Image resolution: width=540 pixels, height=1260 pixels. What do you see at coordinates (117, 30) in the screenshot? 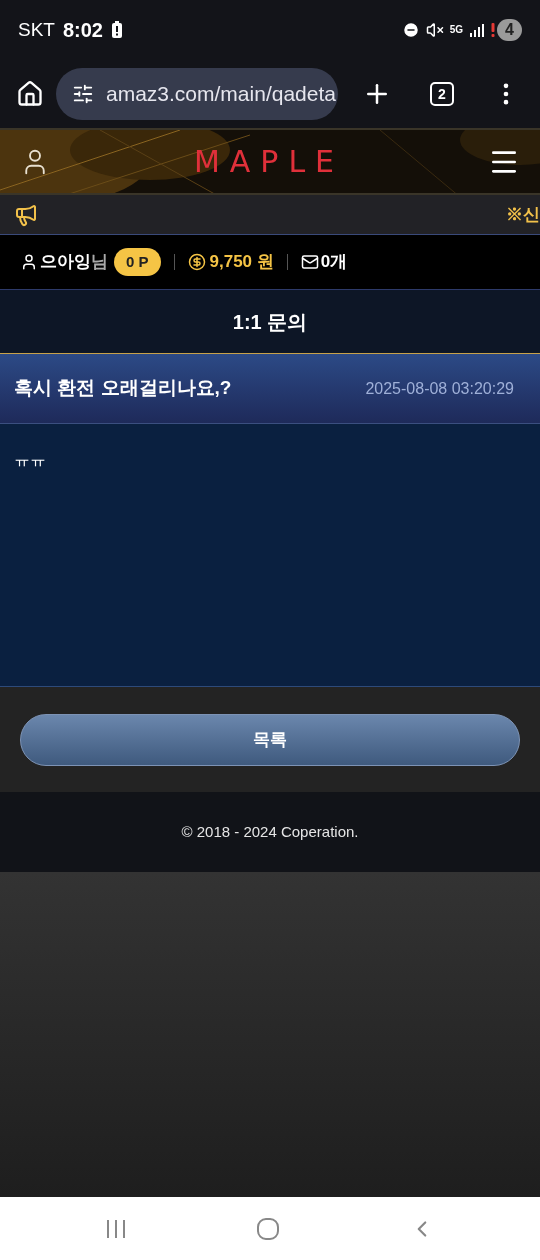
I see `battery-alert-icon` at bounding box center [117, 30].